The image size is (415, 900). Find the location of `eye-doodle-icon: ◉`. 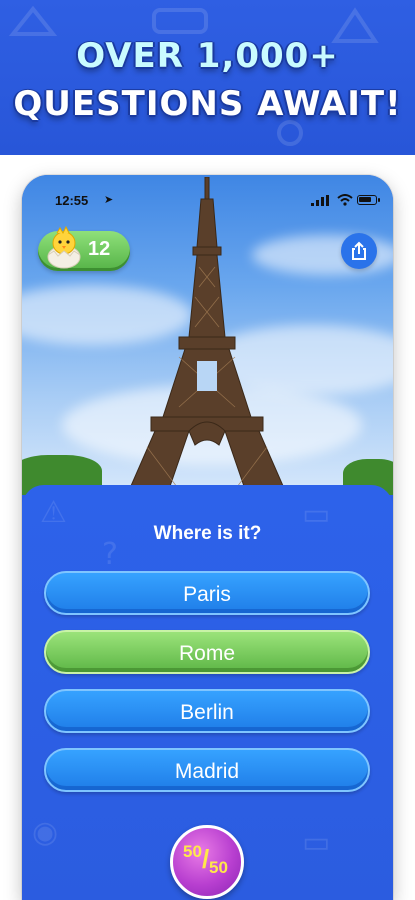

eye-doodle-icon: ◉ is located at coordinates (45, 832).